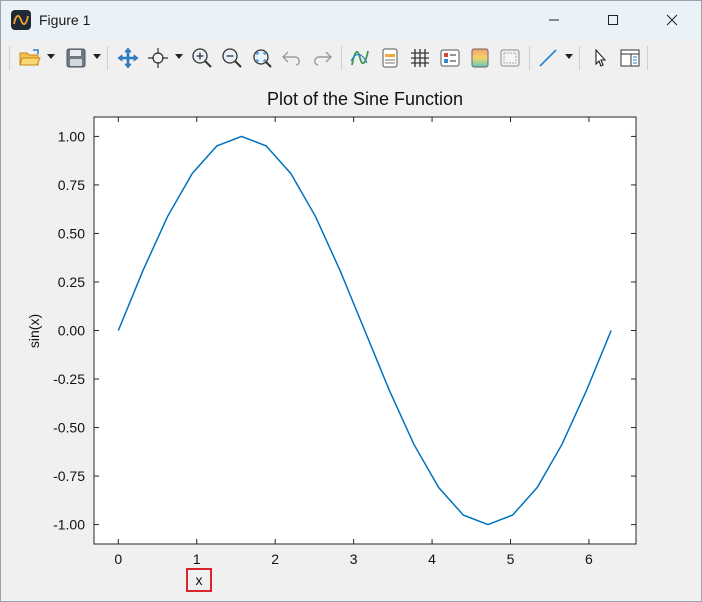  I want to click on y-tick-label: -0.75, so click(69, 476).